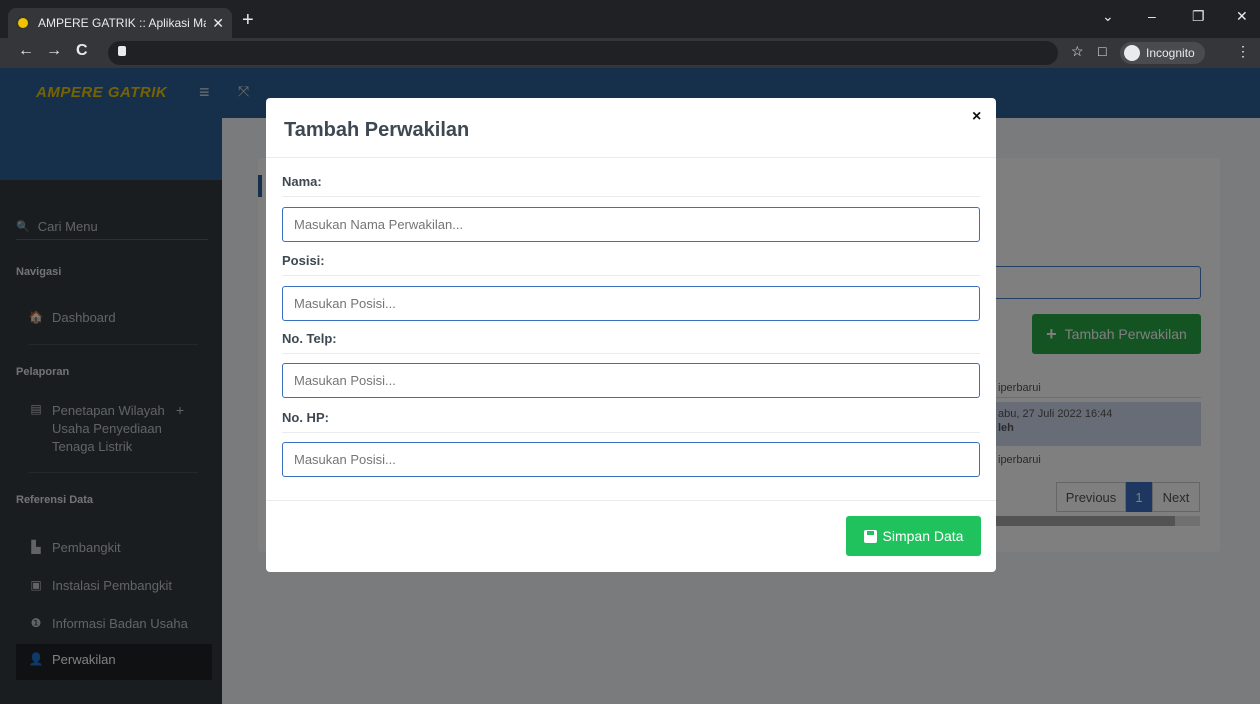  What do you see at coordinates (1170, 53) in the screenshot?
I see `incognito-label: Incognito` at bounding box center [1170, 53].